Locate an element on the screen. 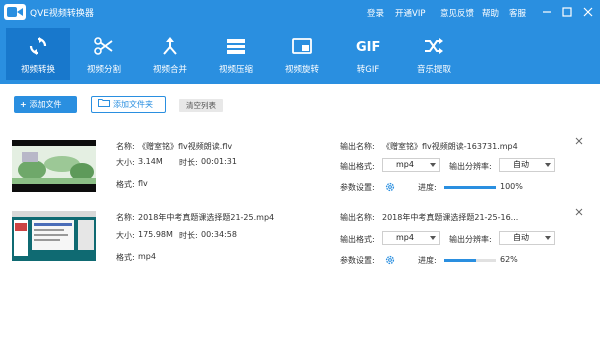  tab-video-compress: 视频压缩 is located at coordinates (236, 54).